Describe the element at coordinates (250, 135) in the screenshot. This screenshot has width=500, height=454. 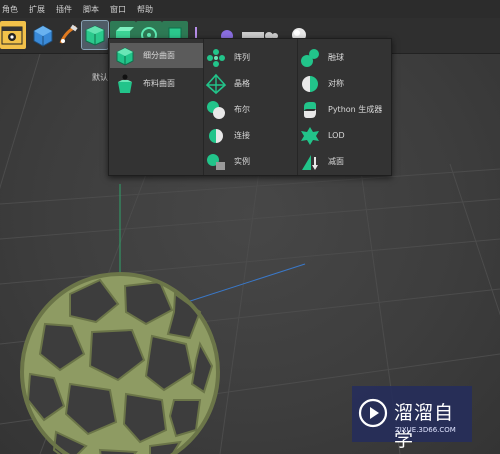
I see `menu-item-connect: 连接` at that location.